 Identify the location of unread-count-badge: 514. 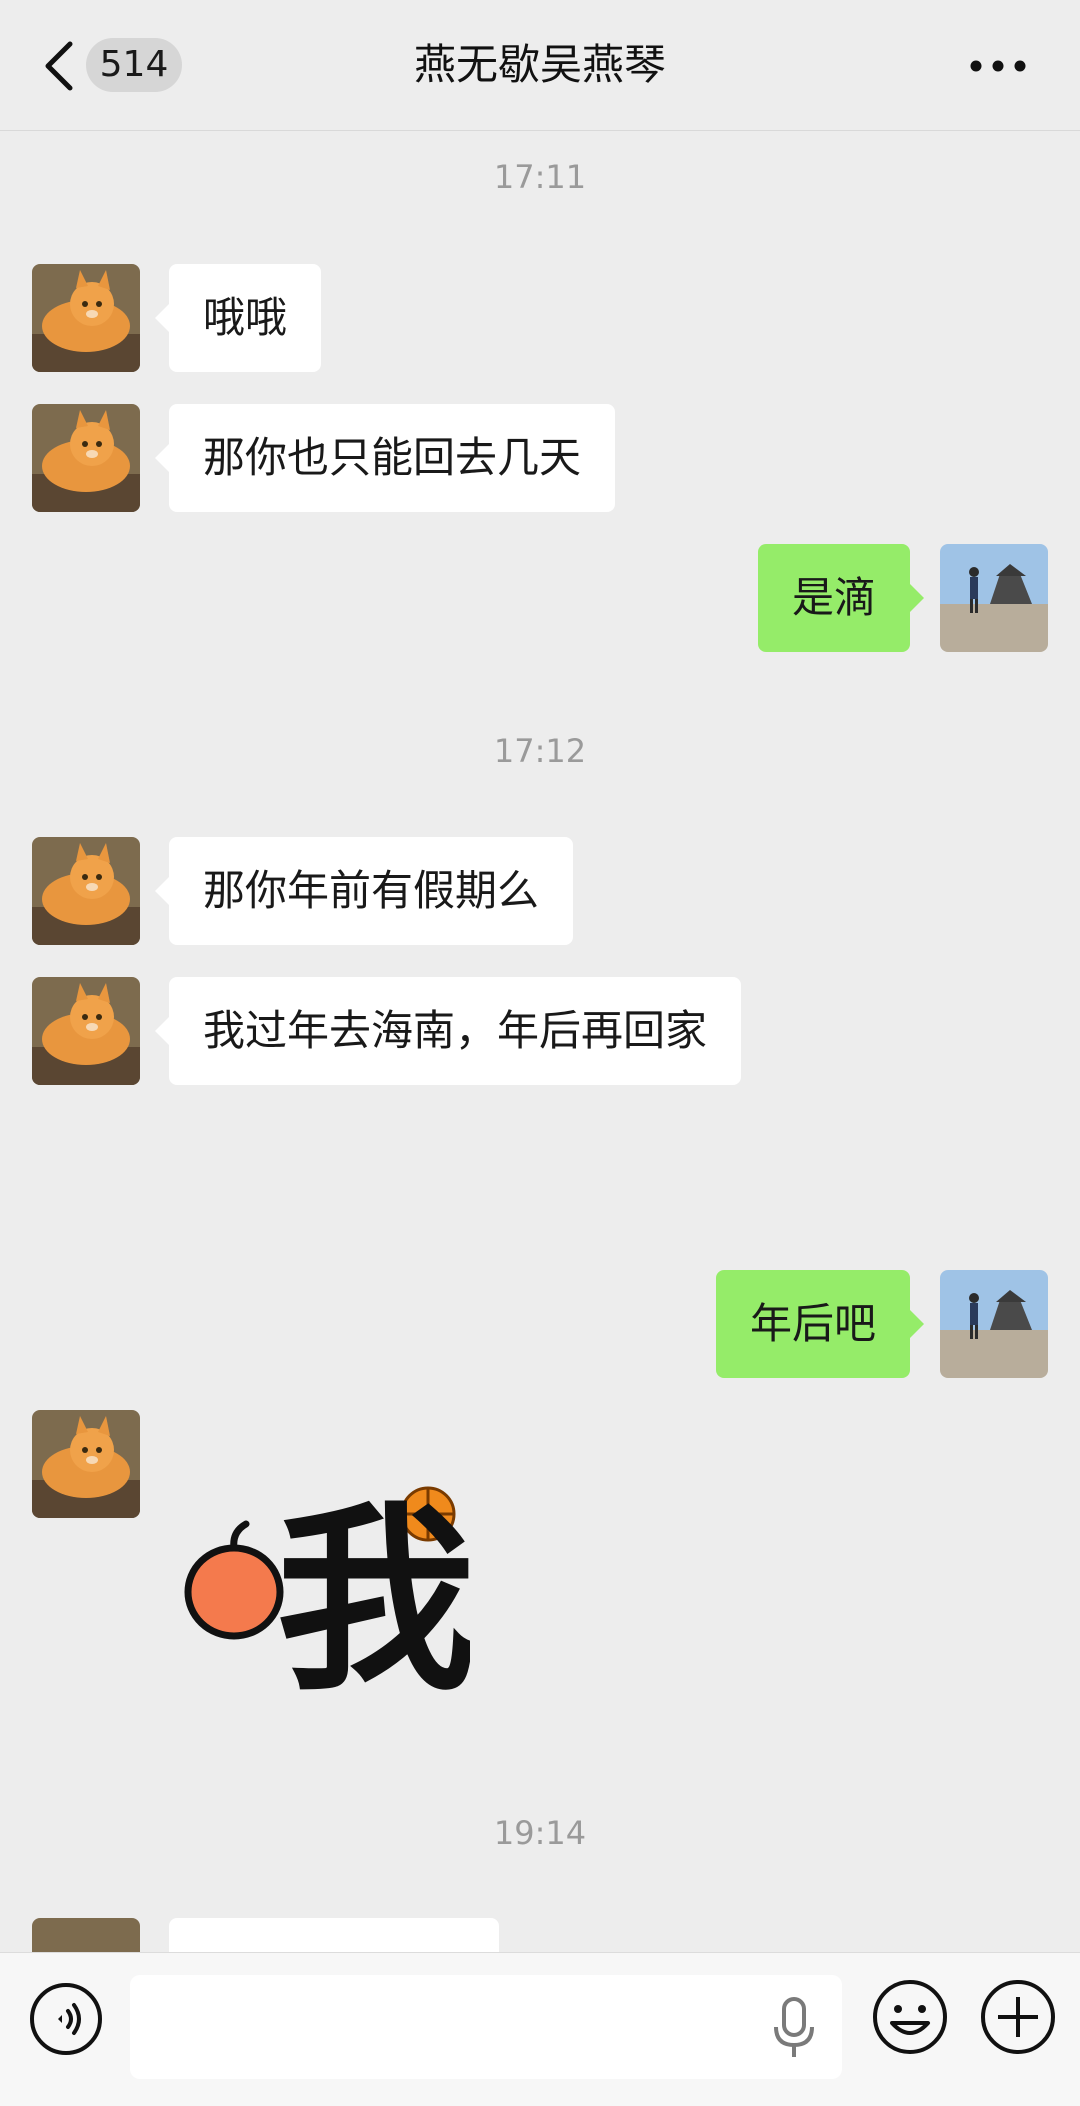
(134, 65).